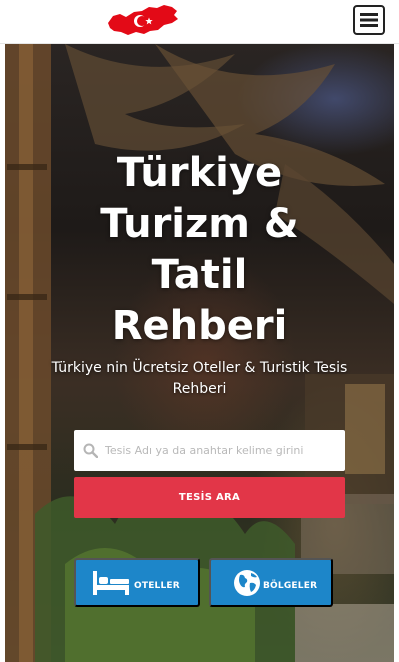 This screenshot has height=662, width=399. I want to click on search-field, so click(209, 450).